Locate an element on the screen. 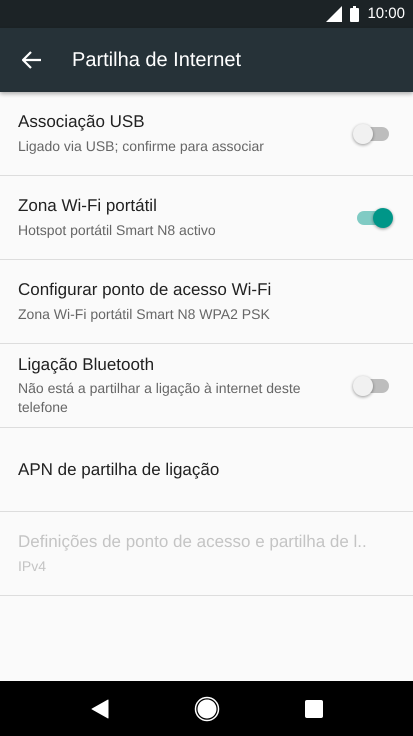 Image resolution: width=413 pixels, height=736 pixels. settings-item: Associação USB Ligado via USB; confirme para associar is located at coordinates (206, 134).